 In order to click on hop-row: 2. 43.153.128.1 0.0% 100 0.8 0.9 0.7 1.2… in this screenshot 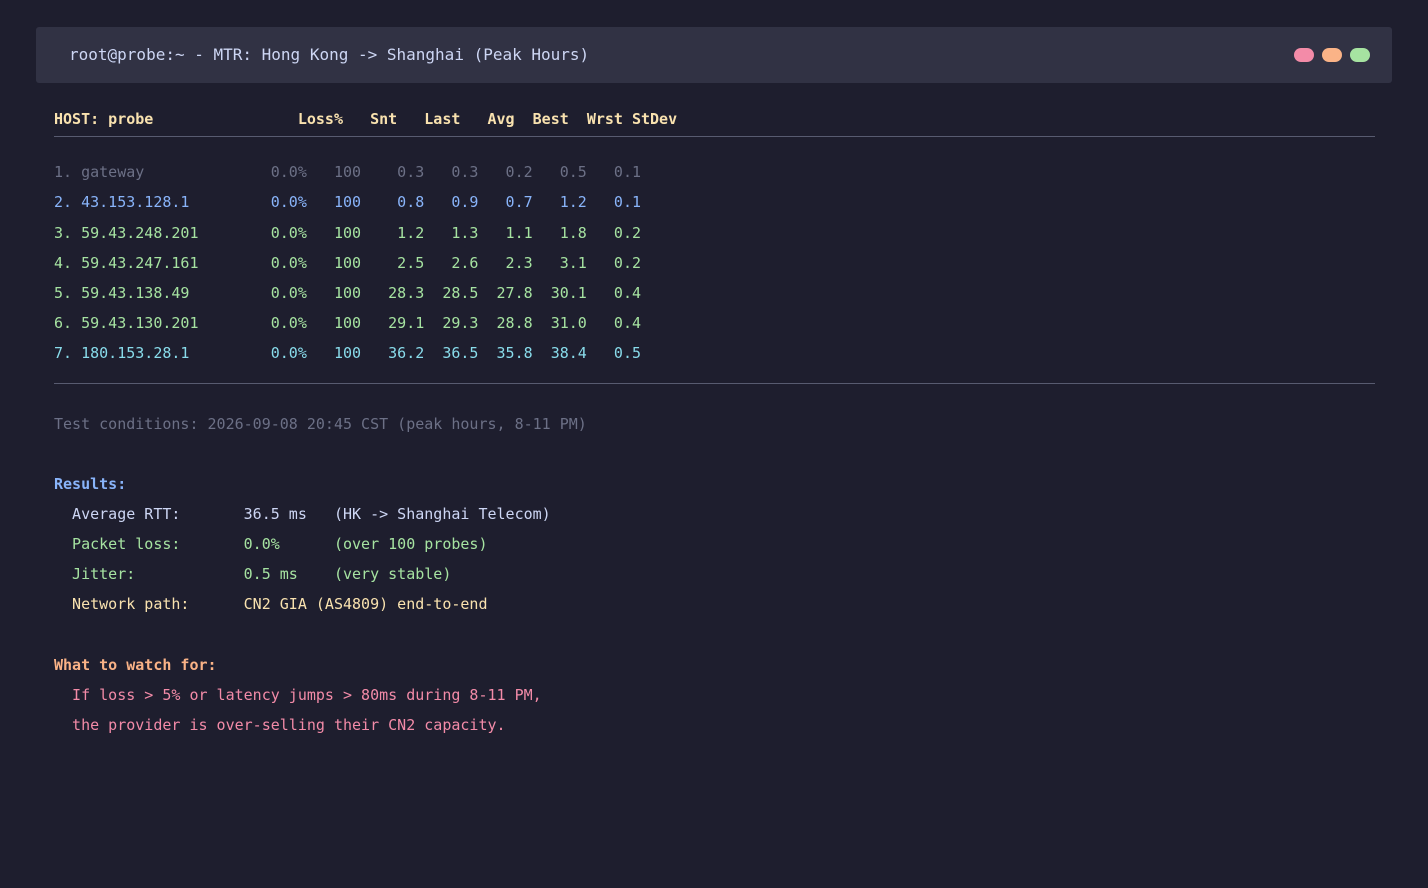, I will do `click(347, 202)`.